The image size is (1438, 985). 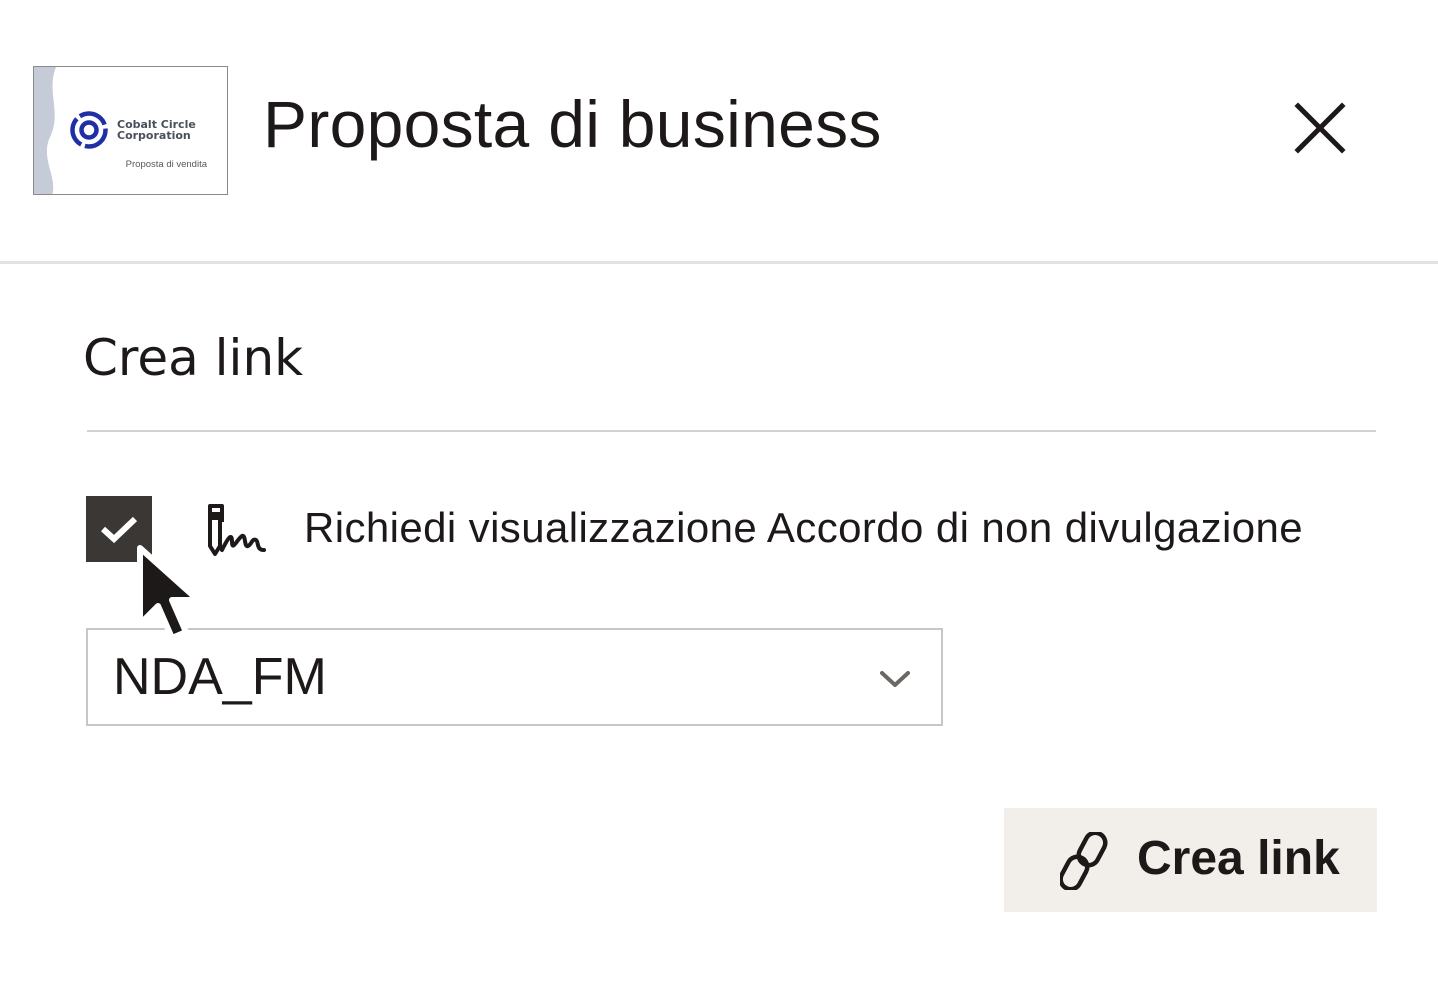 What do you see at coordinates (166, 164) in the screenshot?
I see `thumbnail-caption: Proposta di vendita` at bounding box center [166, 164].